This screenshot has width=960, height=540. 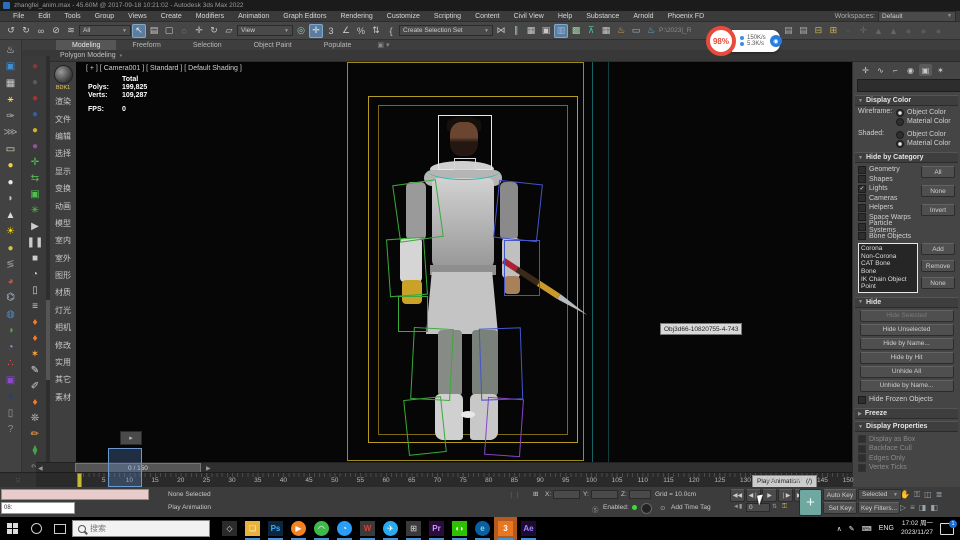 I want to click on palette-icon: ▦, so click(x=11, y=83).